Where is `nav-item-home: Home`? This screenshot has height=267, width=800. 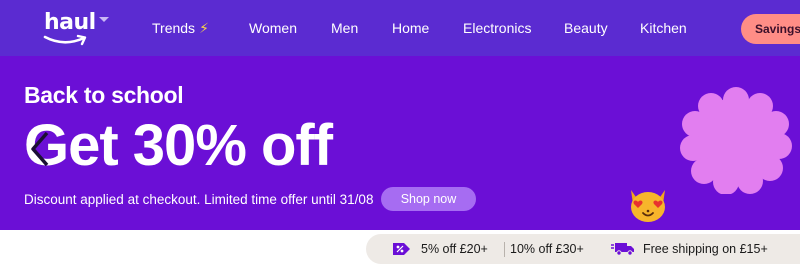
nav-item-home: Home is located at coordinates (410, 28).